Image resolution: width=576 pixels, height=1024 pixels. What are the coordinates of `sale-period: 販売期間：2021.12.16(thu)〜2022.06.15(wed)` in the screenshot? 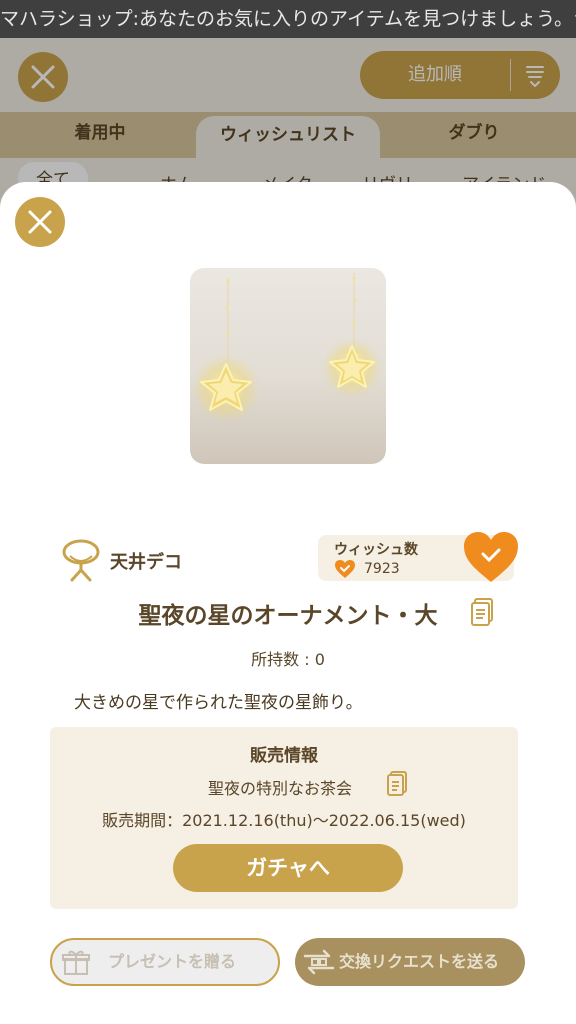 It's located at (284, 820).